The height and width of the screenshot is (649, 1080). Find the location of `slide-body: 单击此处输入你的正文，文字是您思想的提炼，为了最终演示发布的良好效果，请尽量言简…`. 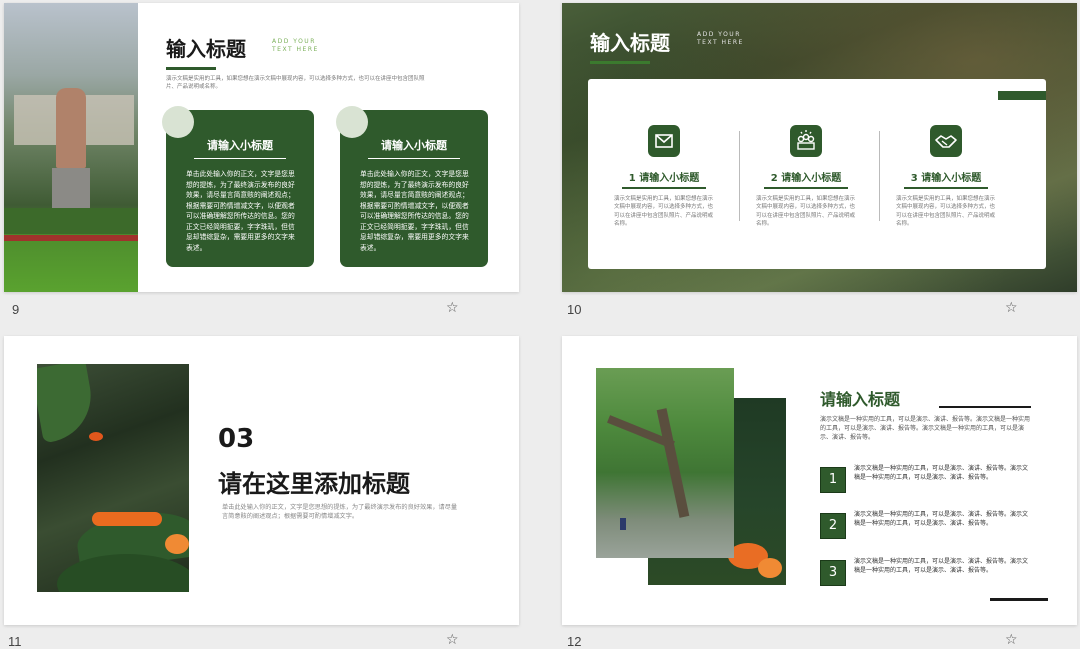

slide-body: 单击此处输入你的正文，文字是您思想的提炼，为了最终演示发布的良好效果，请尽量言简… is located at coordinates (340, 512).